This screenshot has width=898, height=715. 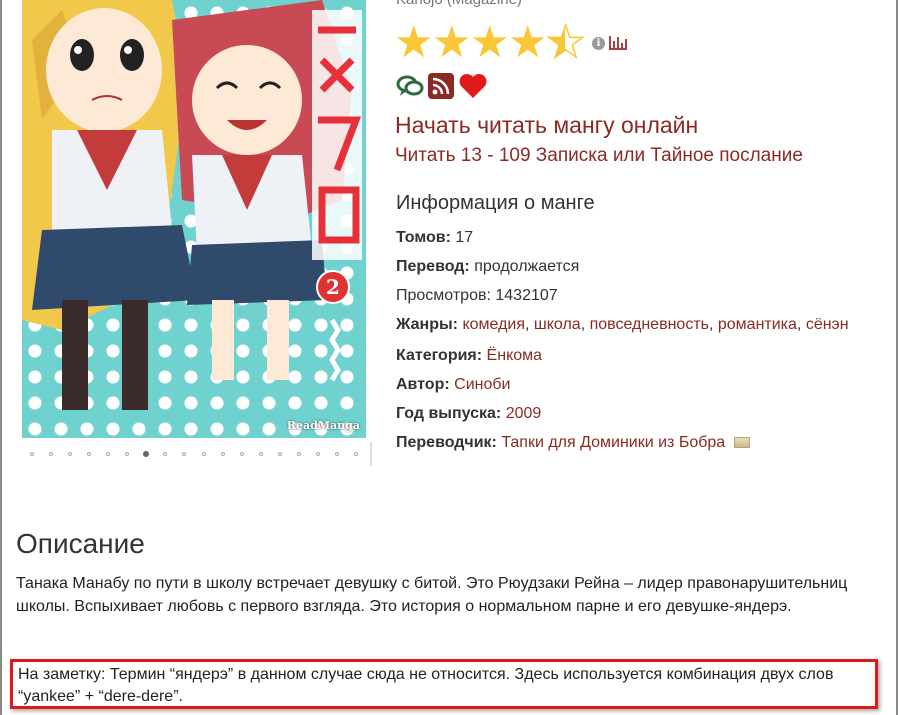 I want to click on rating-widget: ★ ★ ★ ★ ★ i, so click(x=510, y=42).